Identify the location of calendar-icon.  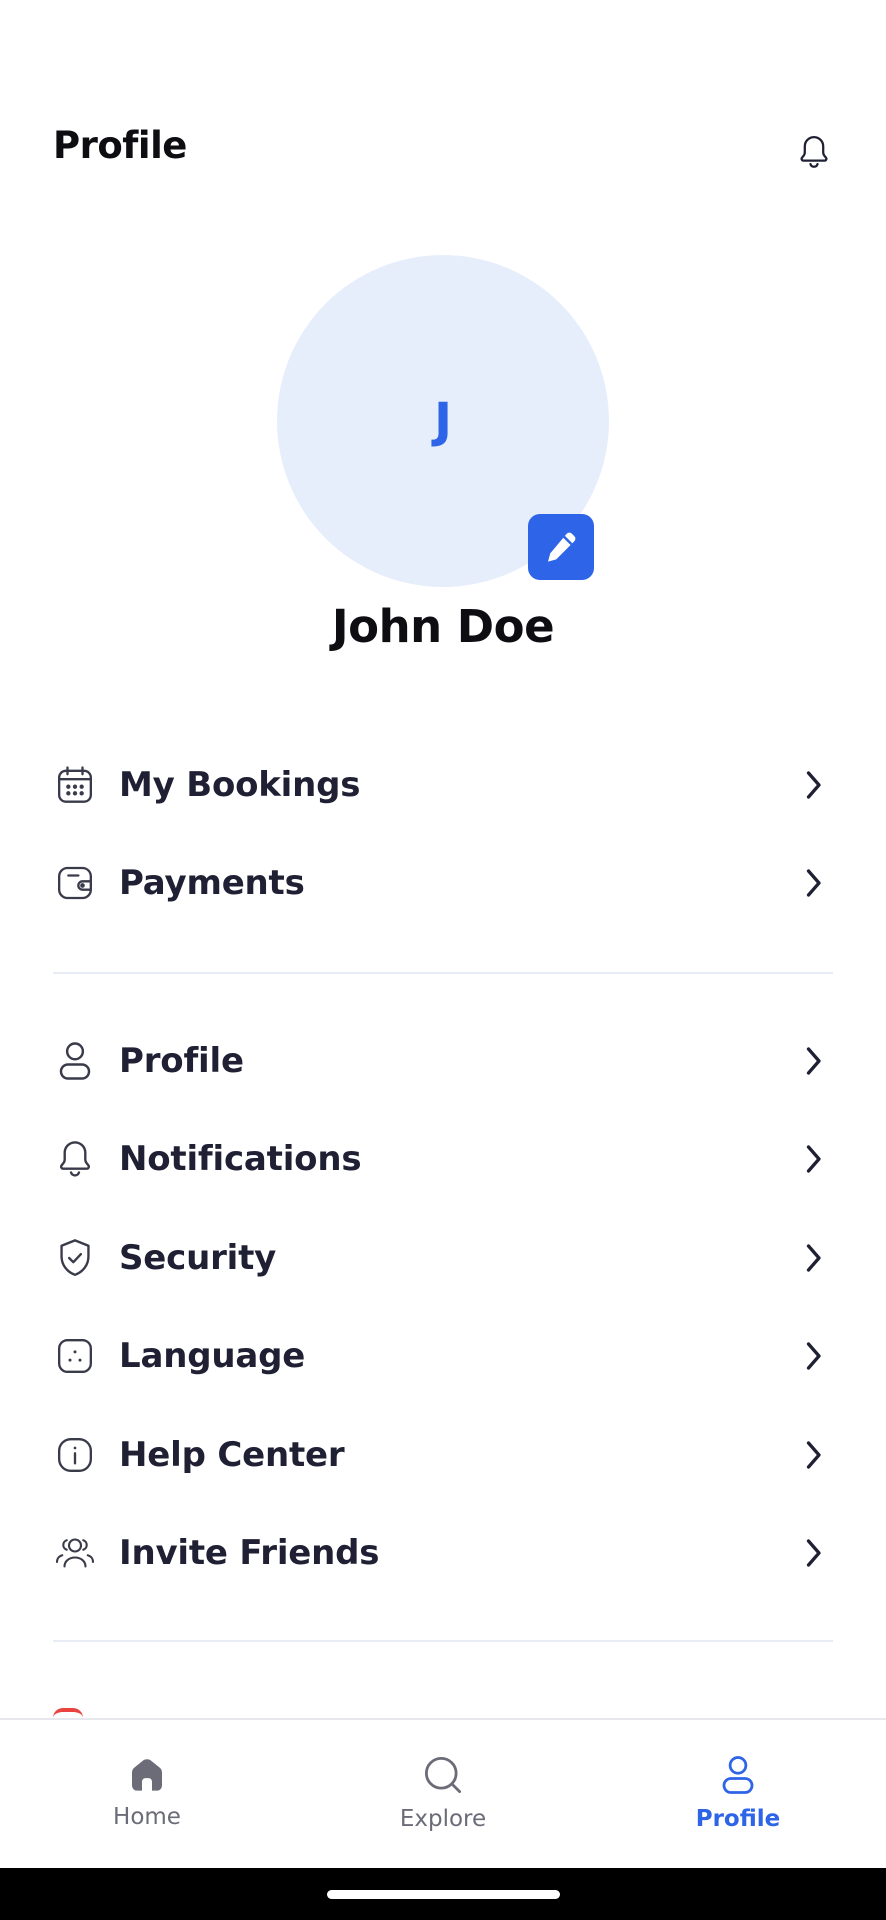
(75, 785).